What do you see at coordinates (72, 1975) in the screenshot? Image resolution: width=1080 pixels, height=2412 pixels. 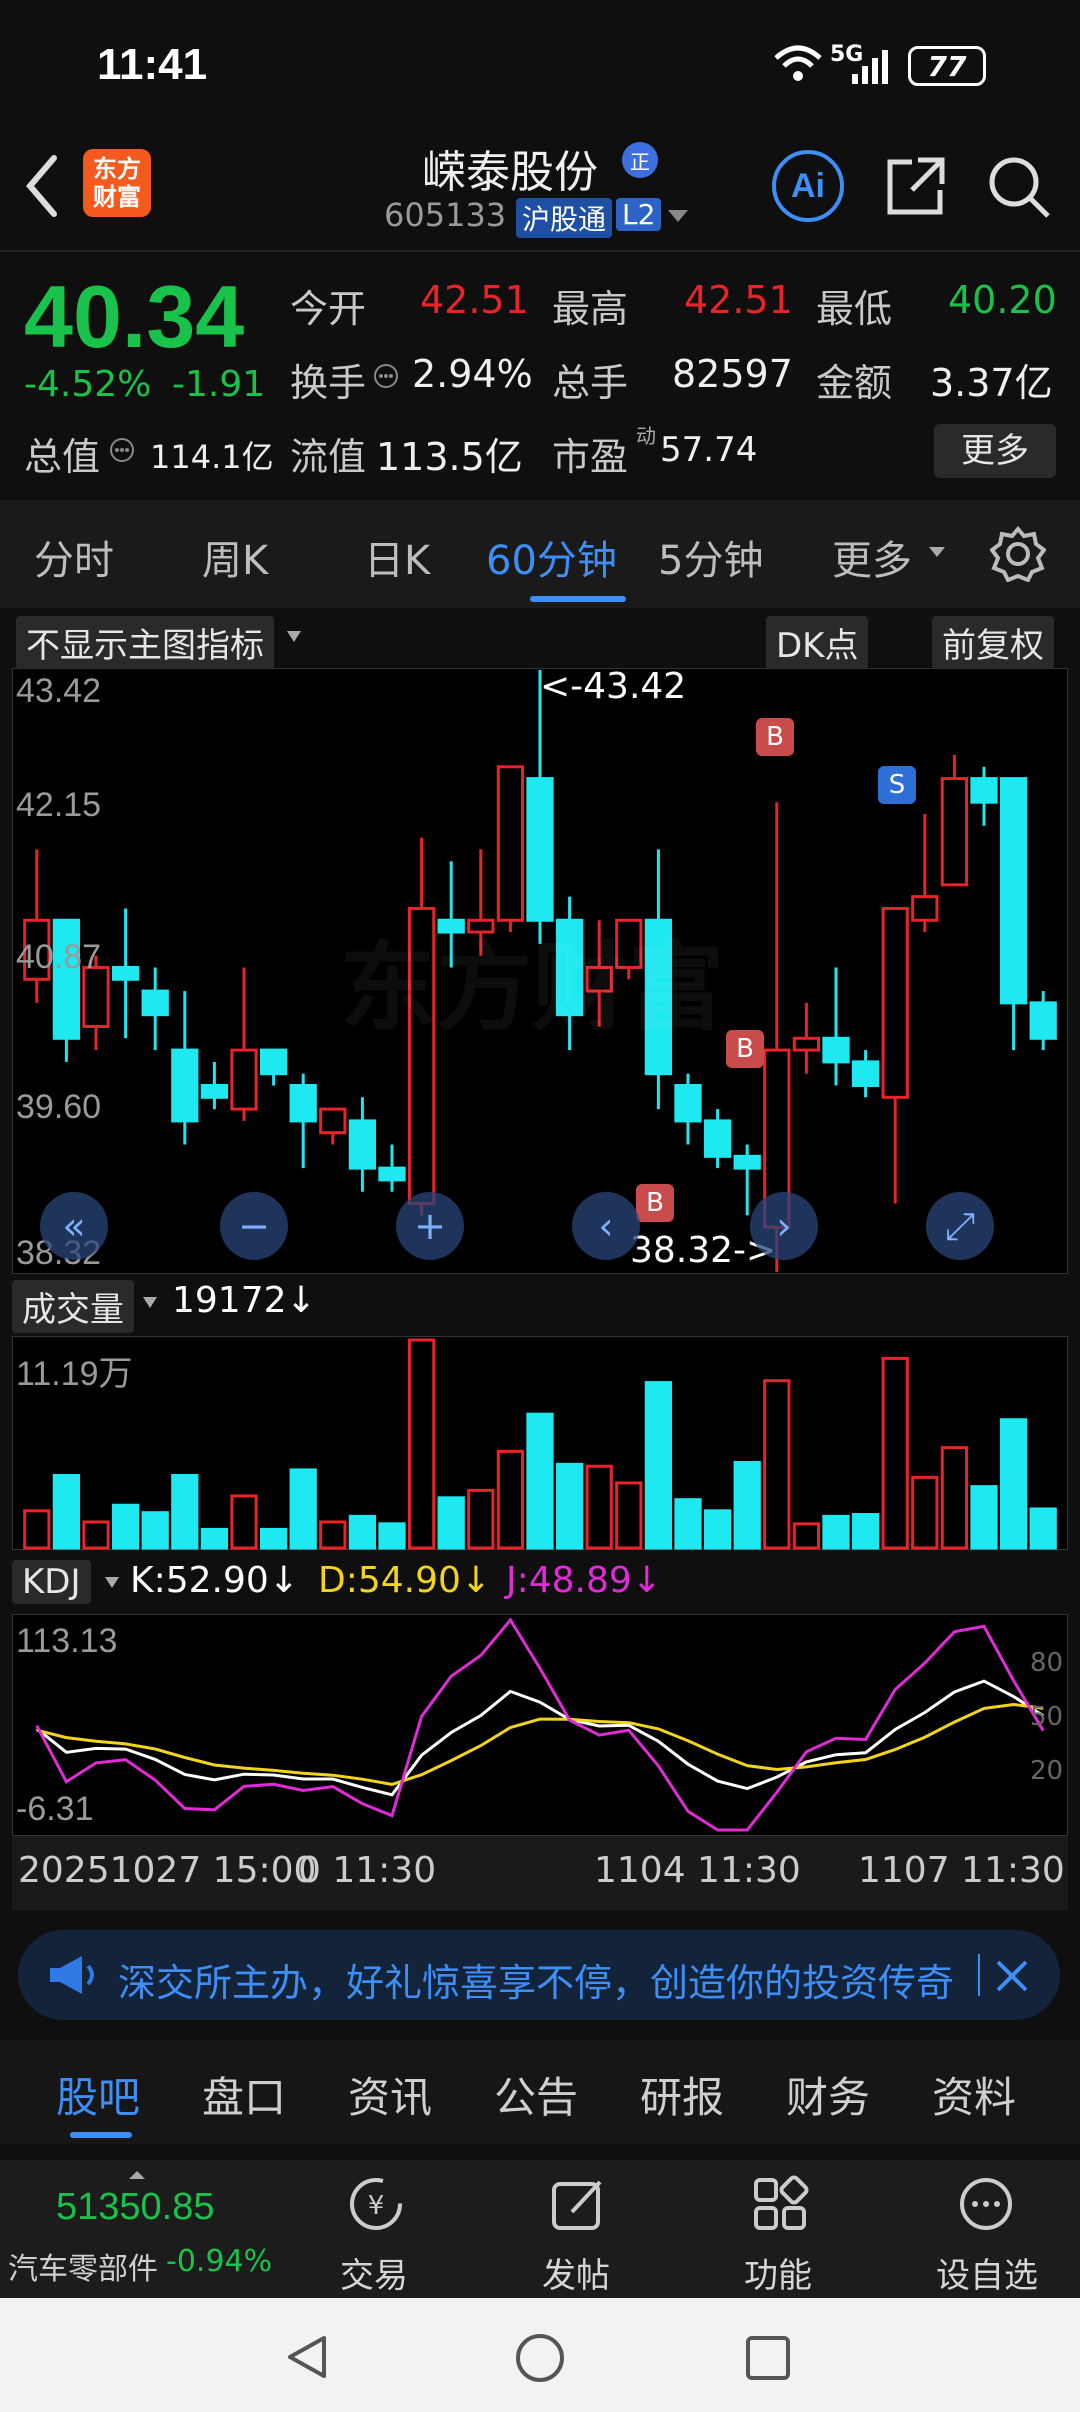 I see `megaphone-icon` at bounding box center [72, 1975].